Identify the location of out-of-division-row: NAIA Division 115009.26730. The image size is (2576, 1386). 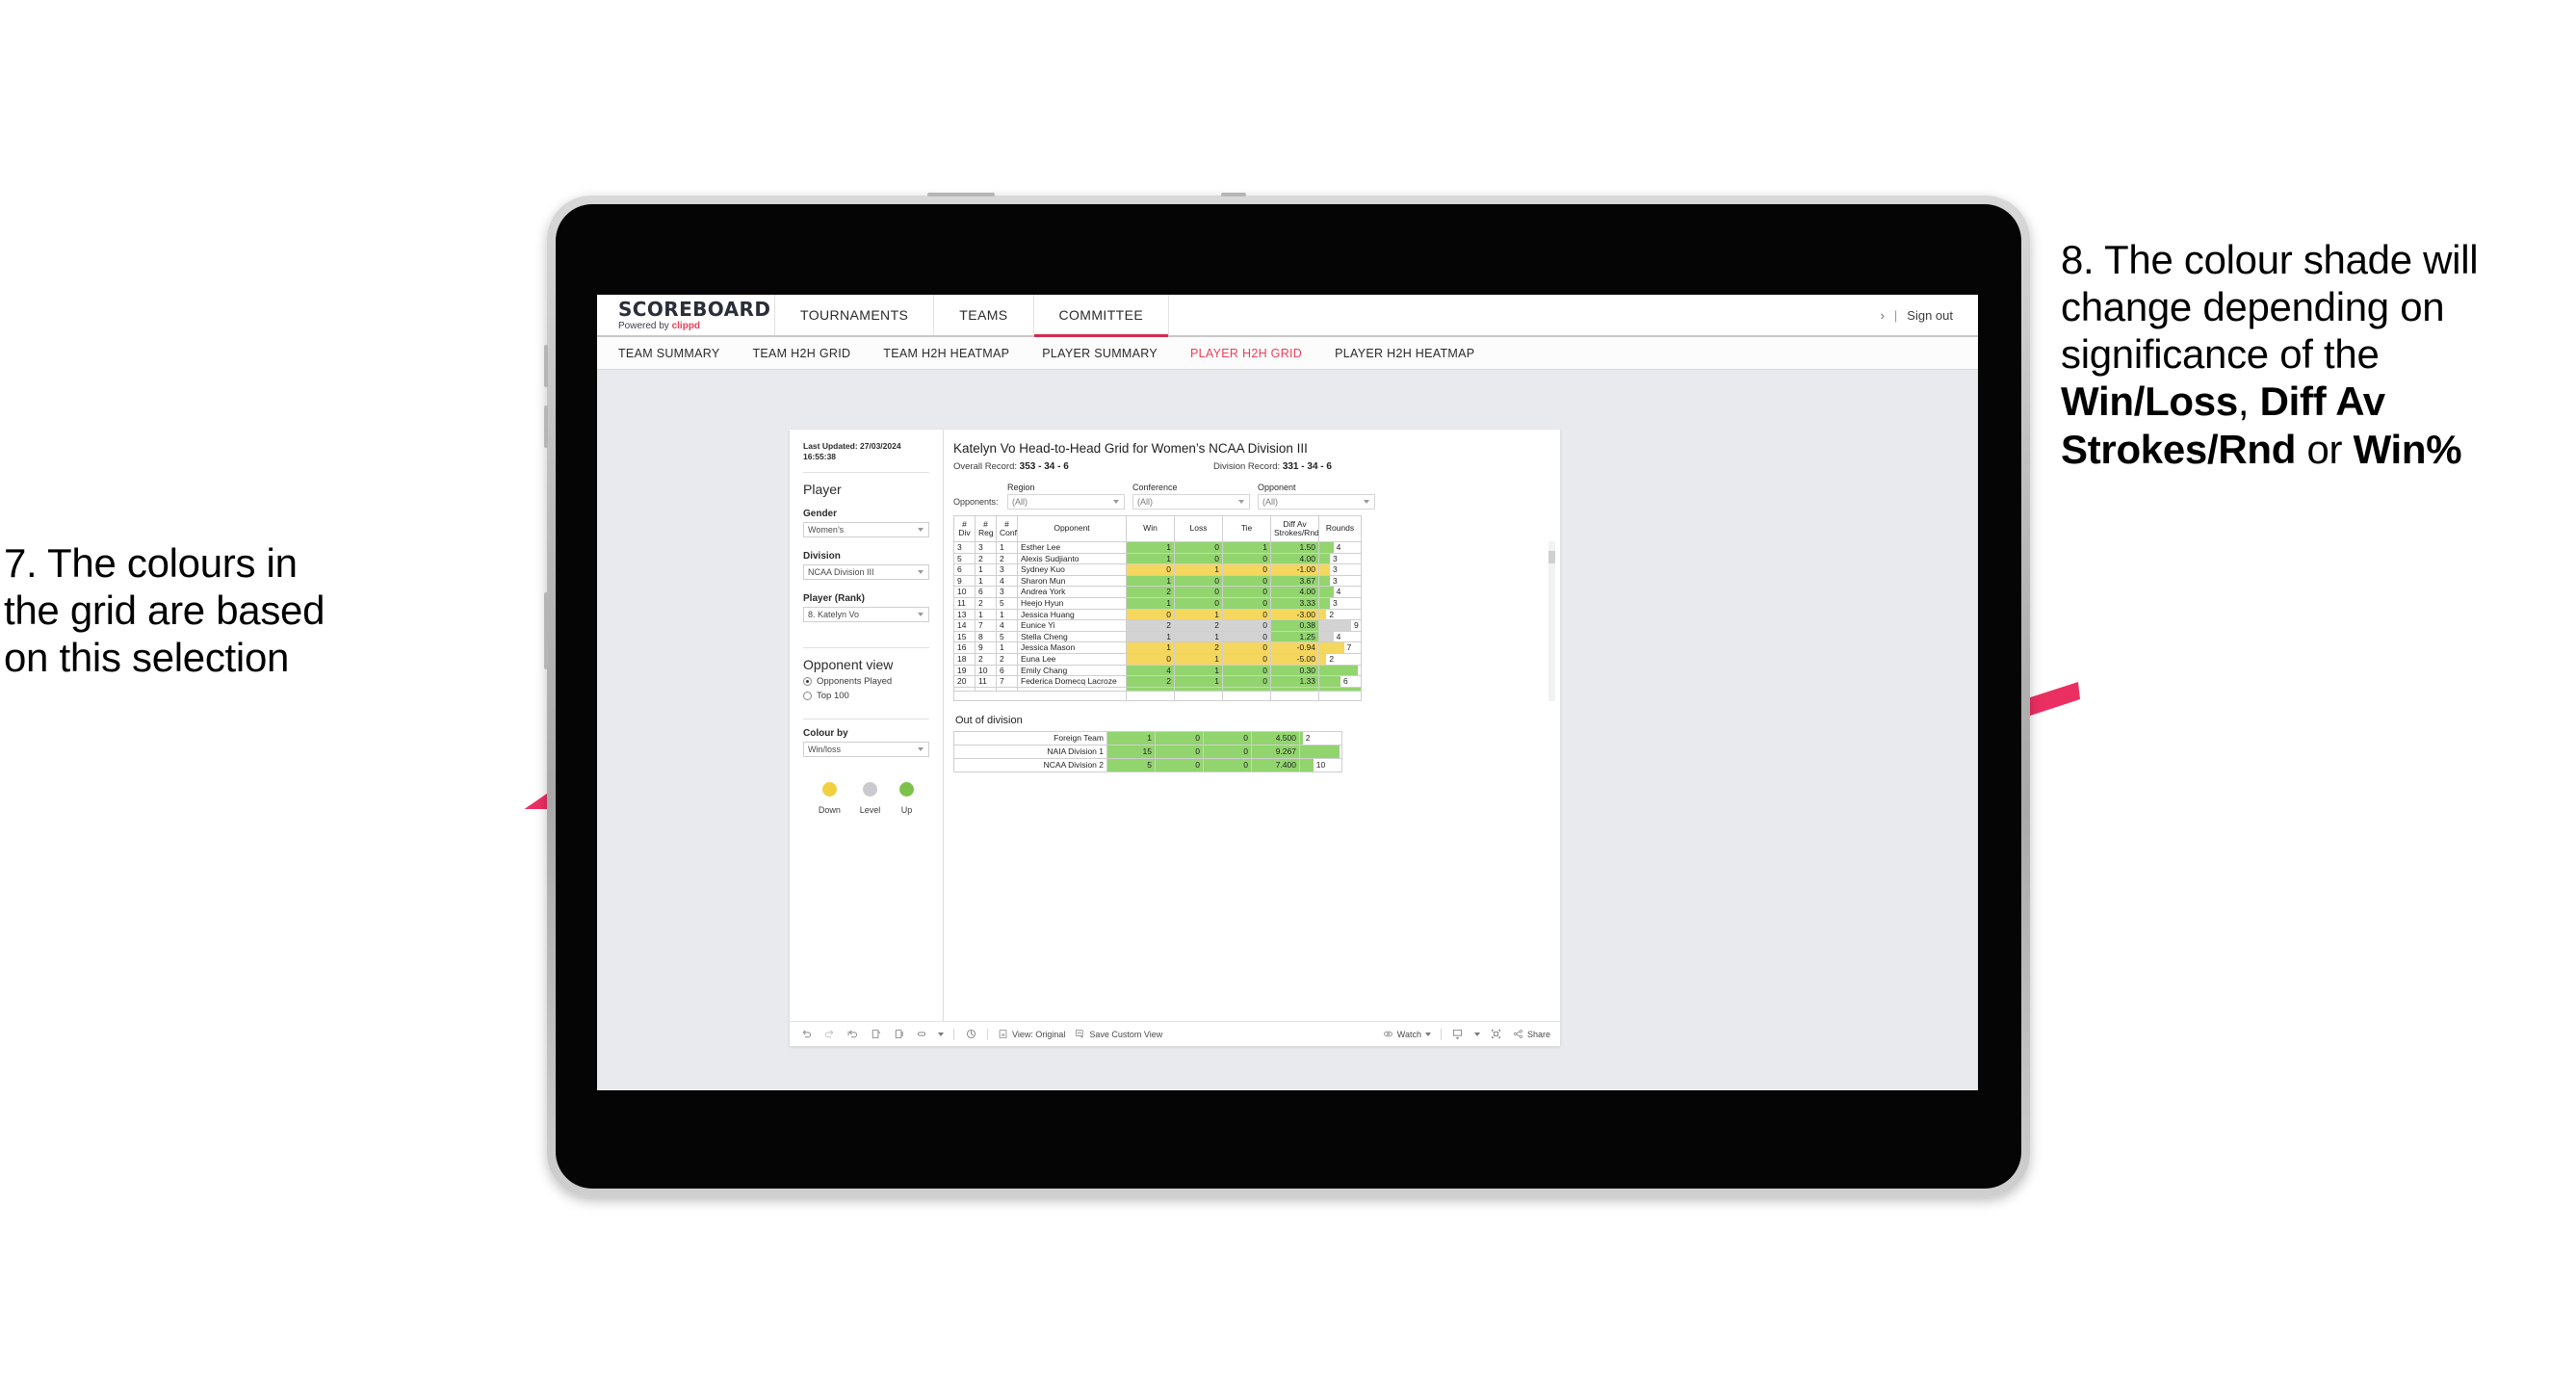
(1147, 752).